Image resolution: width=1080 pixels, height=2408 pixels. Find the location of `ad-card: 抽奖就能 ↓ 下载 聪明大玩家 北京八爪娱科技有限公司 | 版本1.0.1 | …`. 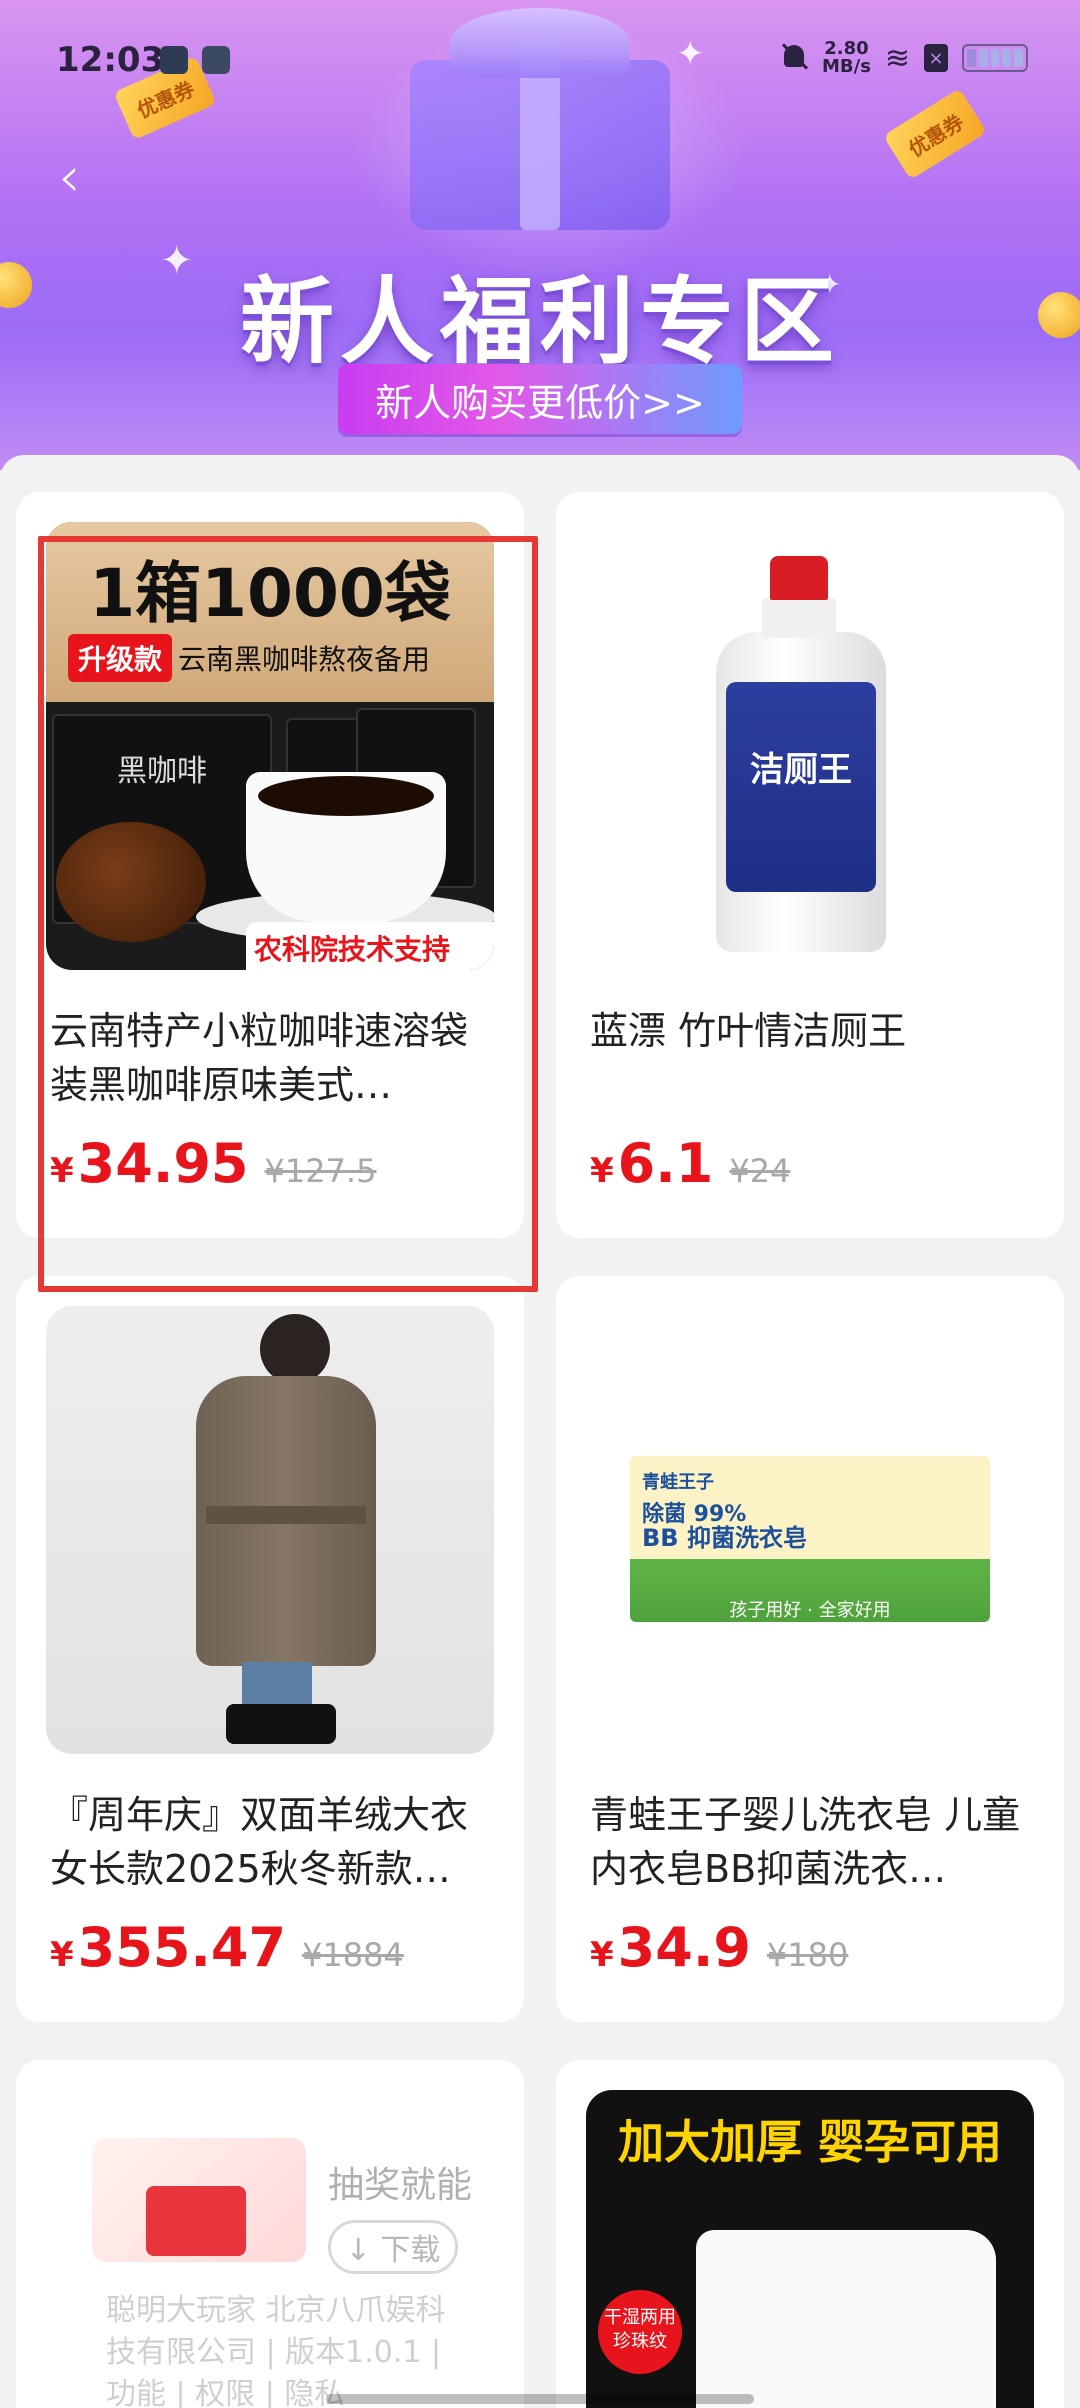

ad-card: 抽奖就能 ↓ 下载 聪明大玩家 北京八爪娱科技有限公司 | 版本1.0.1 | … is located at coordinates (270, 2234).